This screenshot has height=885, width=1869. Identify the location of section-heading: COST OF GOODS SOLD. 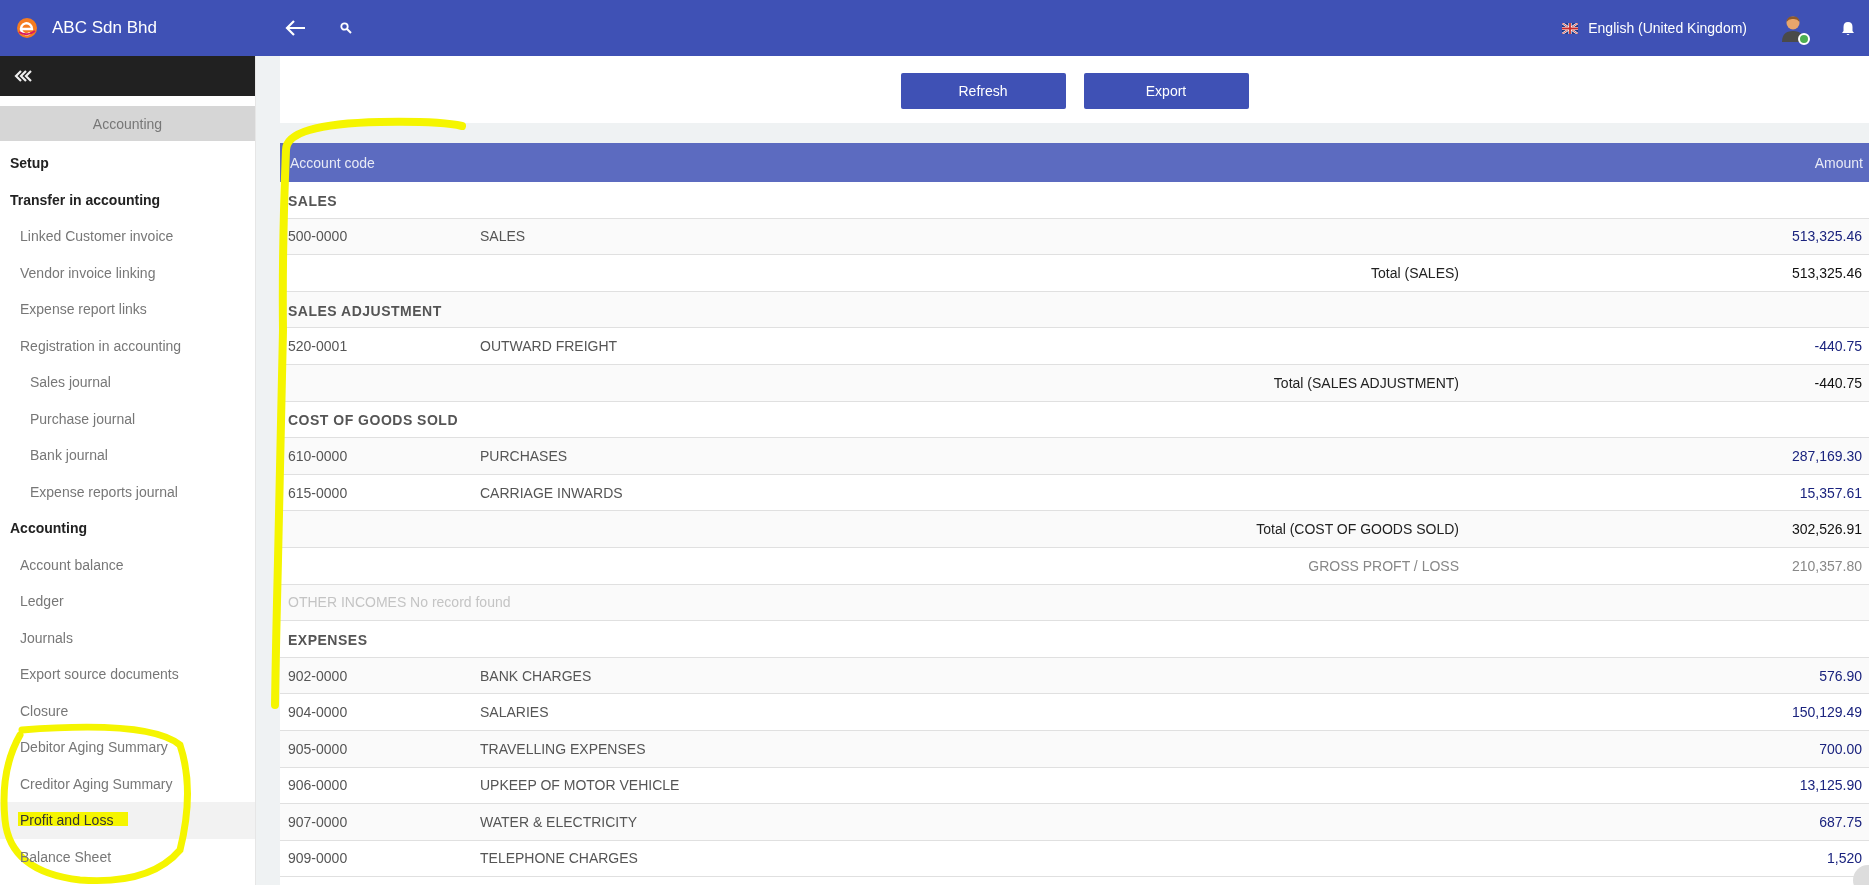
(373, 420).